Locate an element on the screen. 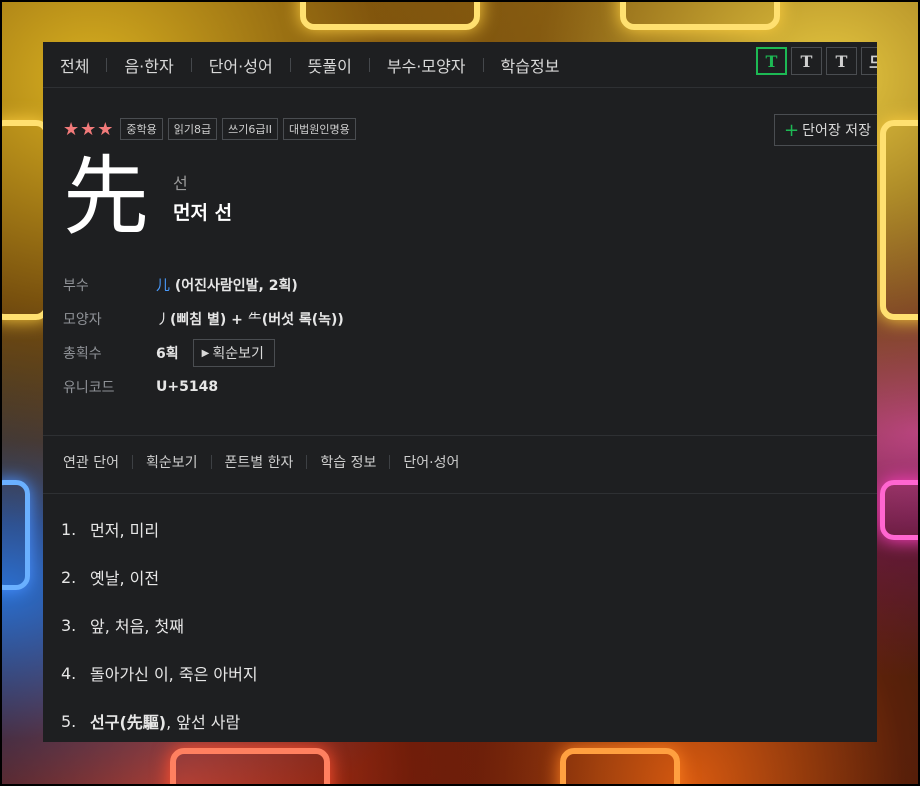  top-nav: 전체 음·한자 단어·성어 뜻풀이 부수·모양자 학습정보 T T T 므 is located at coordinates (460, 65).